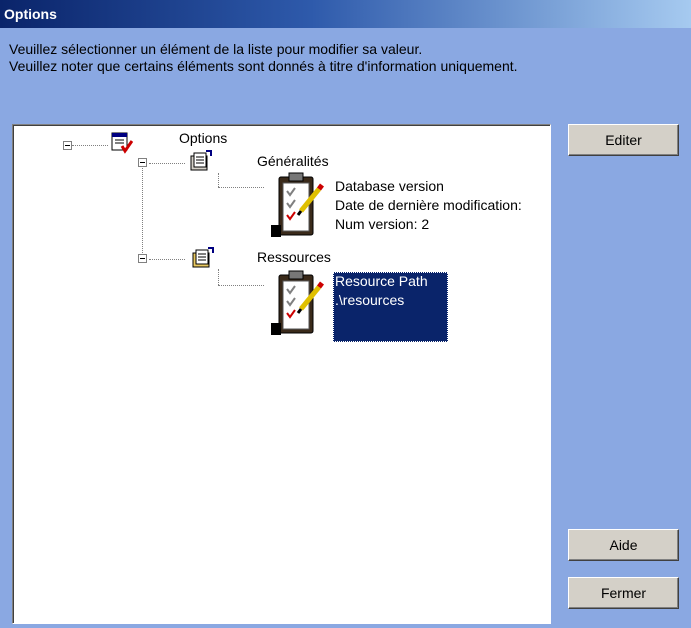  What do you see at coordinates (370, 300) in the screenshot?
I see `resources-item-line: .\resources` at bounding box center [370, 300].